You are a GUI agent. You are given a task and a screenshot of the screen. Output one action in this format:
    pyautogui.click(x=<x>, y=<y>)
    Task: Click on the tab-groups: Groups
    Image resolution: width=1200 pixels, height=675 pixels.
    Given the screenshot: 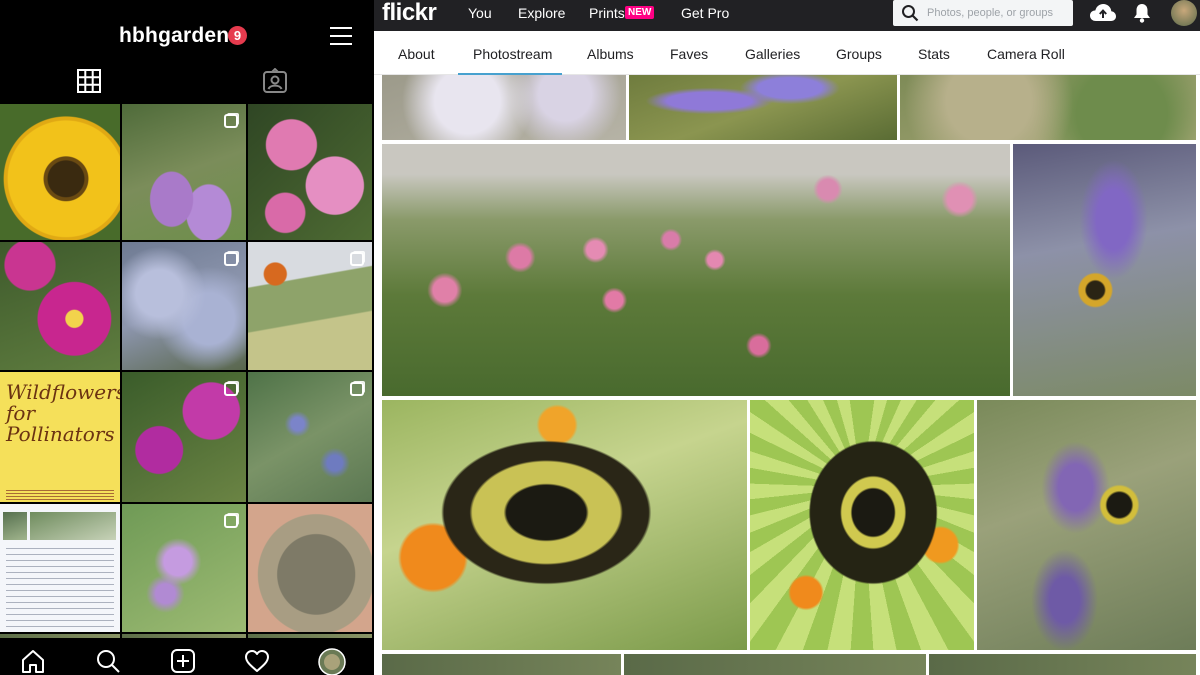 What is the action you would take?
    pyautogui.click(x=859, y=54)
    